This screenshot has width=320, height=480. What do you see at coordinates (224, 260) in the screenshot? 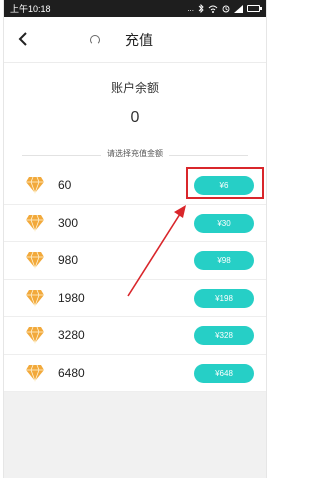
I see `price-button: ¥98` at bounding box center [224, 260].